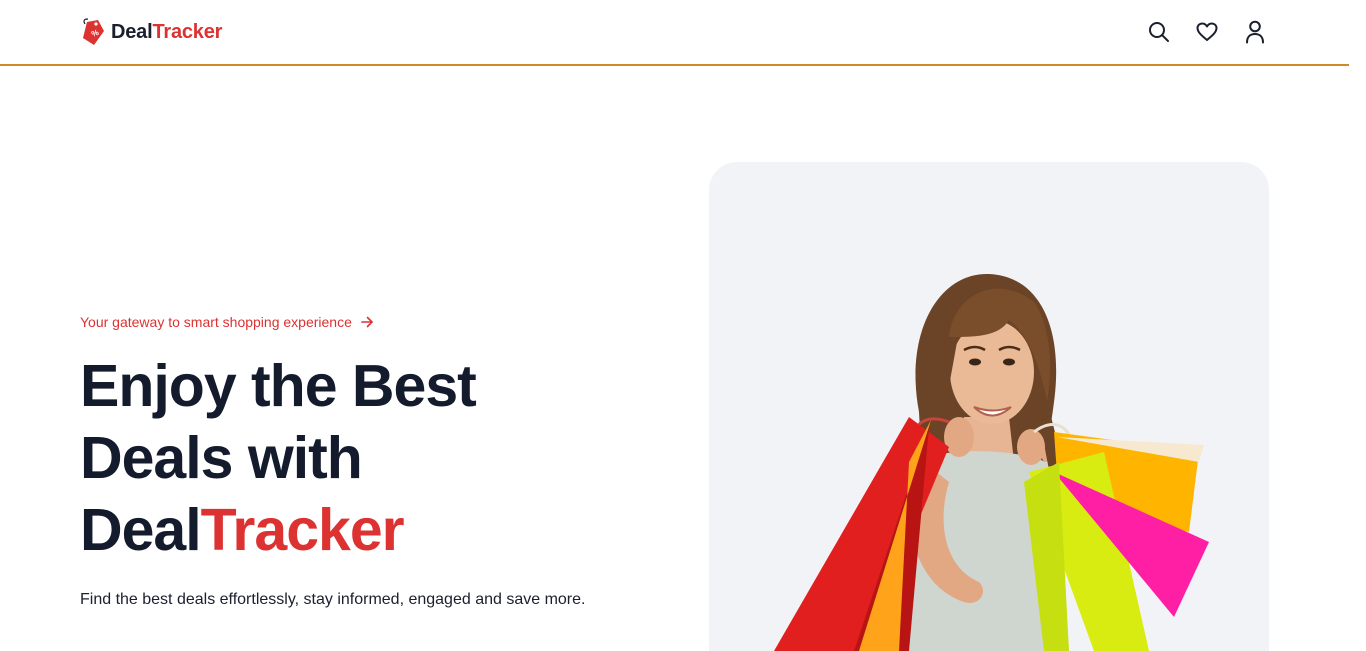  I want to click on header-actions, so click(1207, 32).